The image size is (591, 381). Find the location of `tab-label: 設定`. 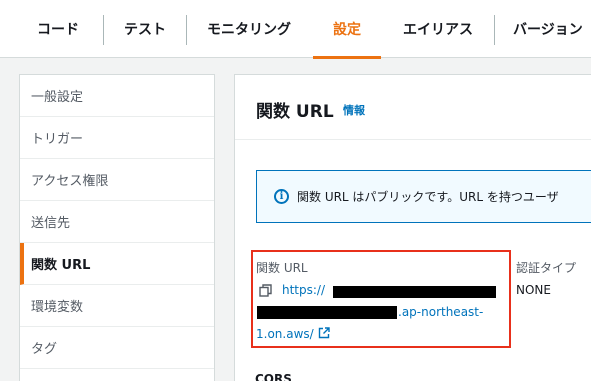

tab-label: 設定 is located at coordinates (347, 30).